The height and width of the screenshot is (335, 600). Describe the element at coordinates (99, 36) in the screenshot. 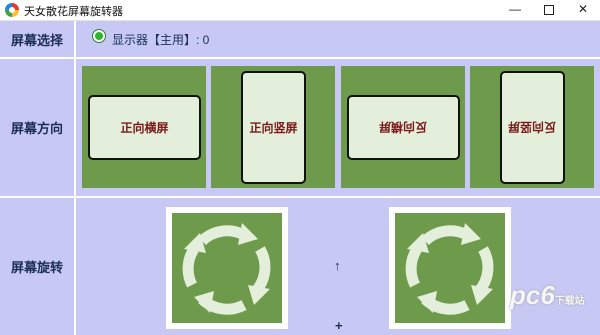

I see `display-radio` at that location.